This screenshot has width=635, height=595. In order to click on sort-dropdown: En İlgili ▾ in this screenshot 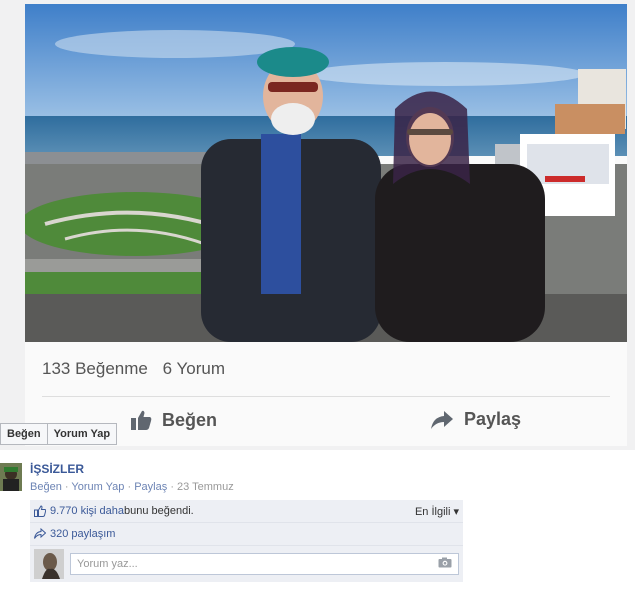, I will do `click(437, 511)`.